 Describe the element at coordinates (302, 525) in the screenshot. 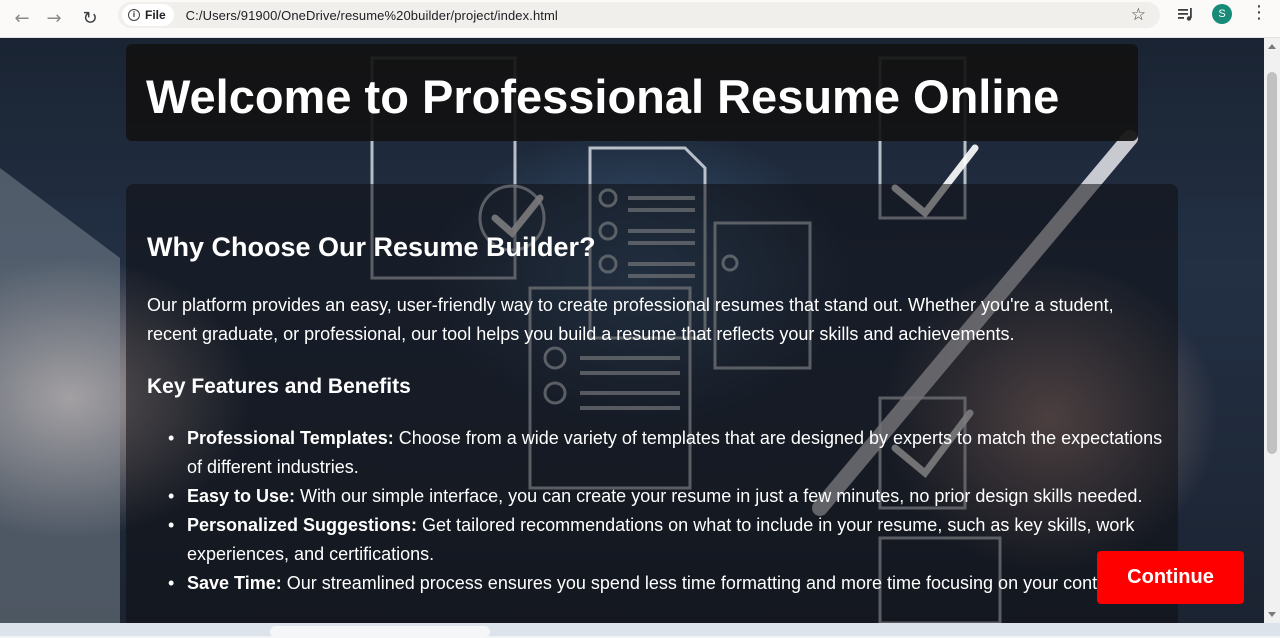

I see `feature-term: Personalized Suggestions:` at that location.